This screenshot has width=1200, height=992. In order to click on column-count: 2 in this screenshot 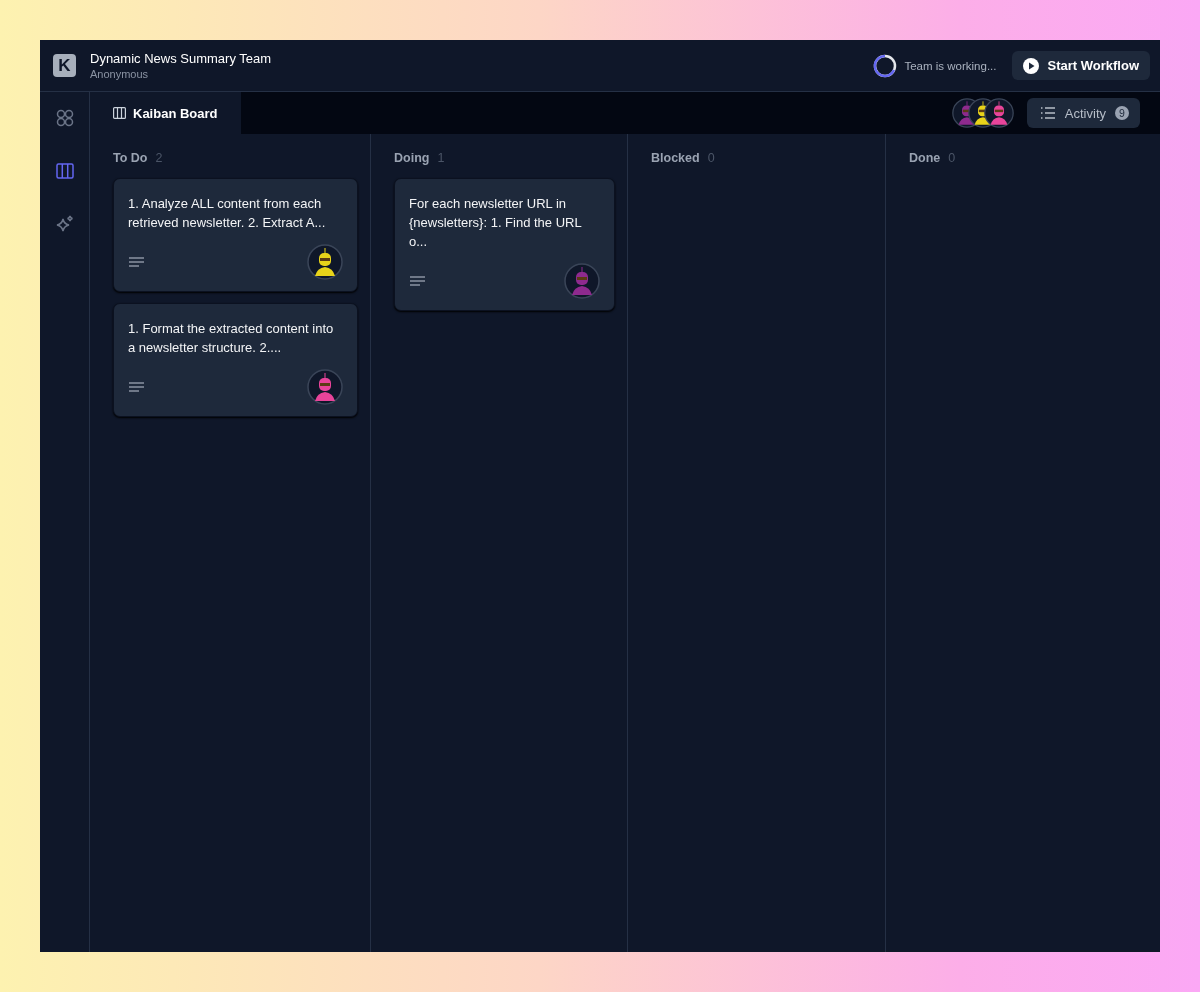, I will do `click(159, 158)`.